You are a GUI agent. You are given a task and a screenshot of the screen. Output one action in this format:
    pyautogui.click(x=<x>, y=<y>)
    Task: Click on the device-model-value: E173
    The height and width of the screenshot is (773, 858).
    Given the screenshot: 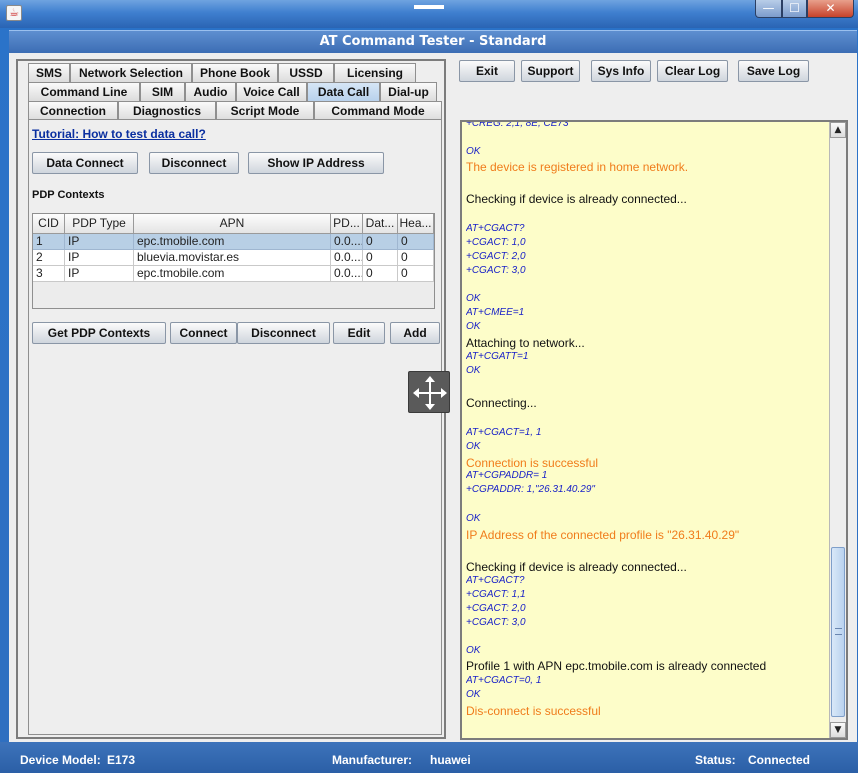 What is the action you would take?
    pyautogui.click(x=121, y=760)
    